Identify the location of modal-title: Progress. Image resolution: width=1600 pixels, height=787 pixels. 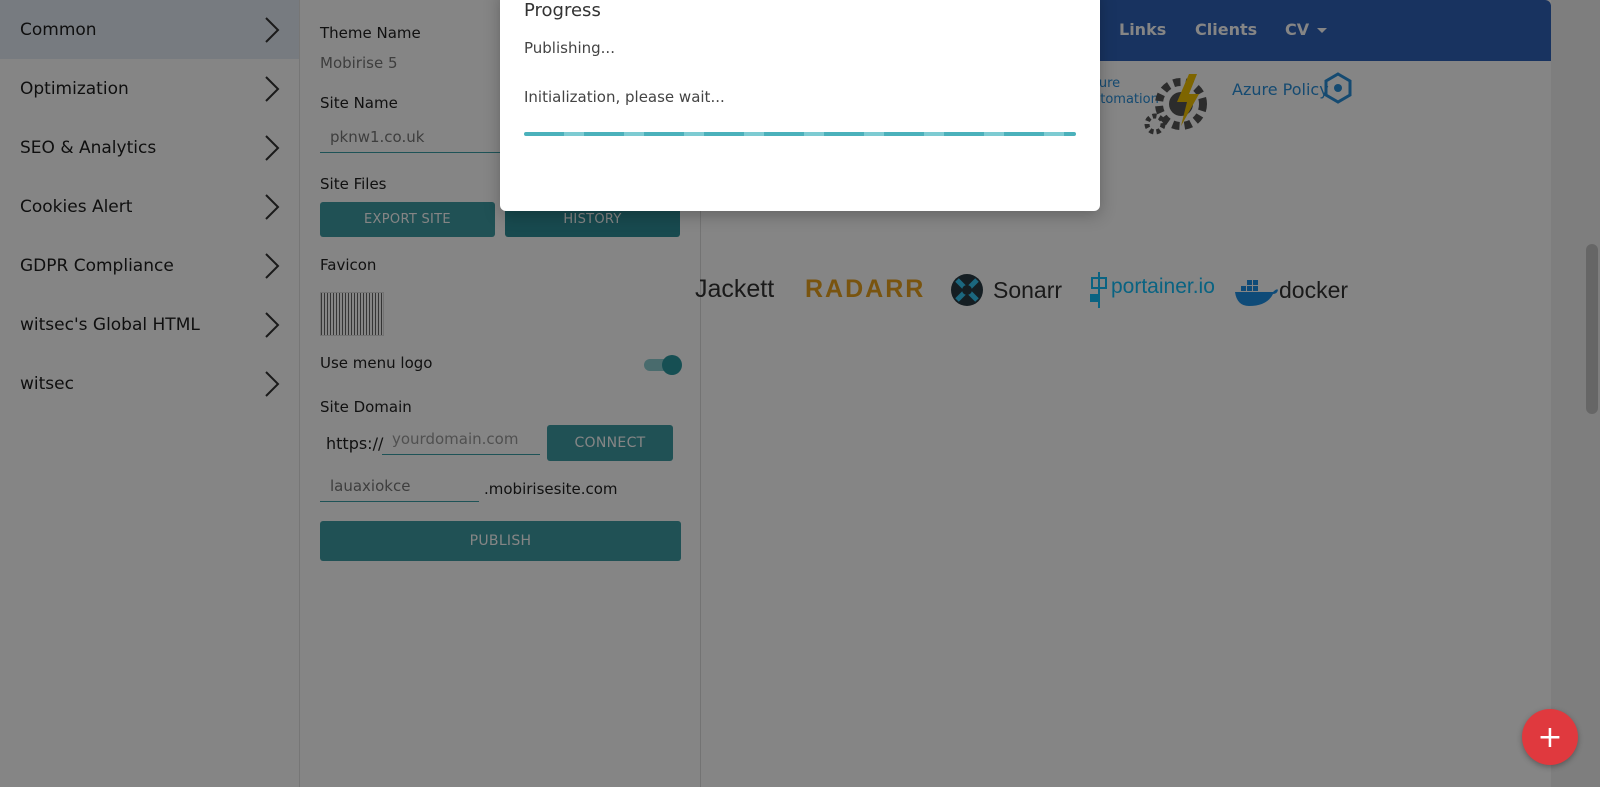
(562, 10).